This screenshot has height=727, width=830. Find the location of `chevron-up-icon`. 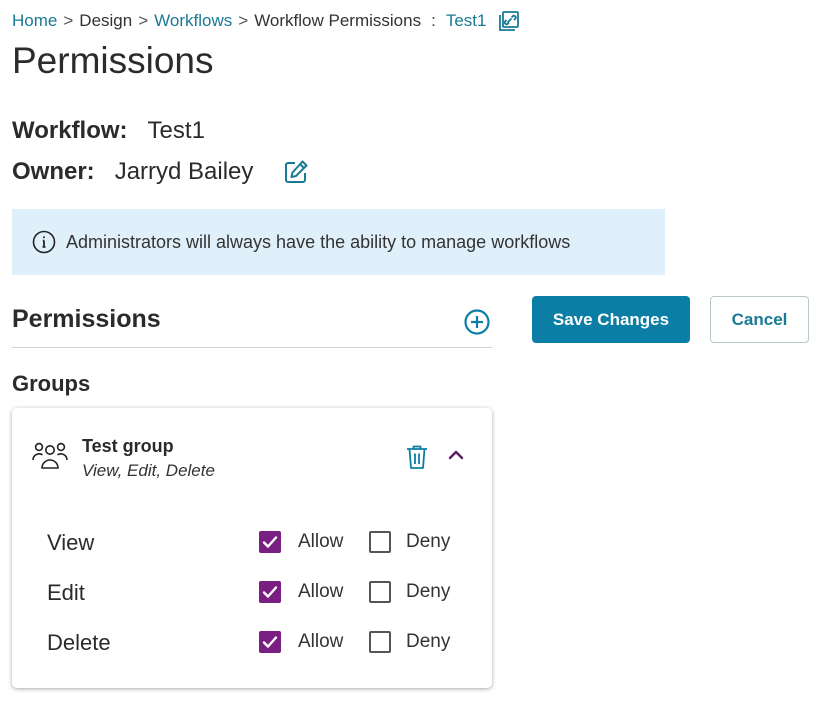

chevron-up-icon is located at coordinates (456, 455).